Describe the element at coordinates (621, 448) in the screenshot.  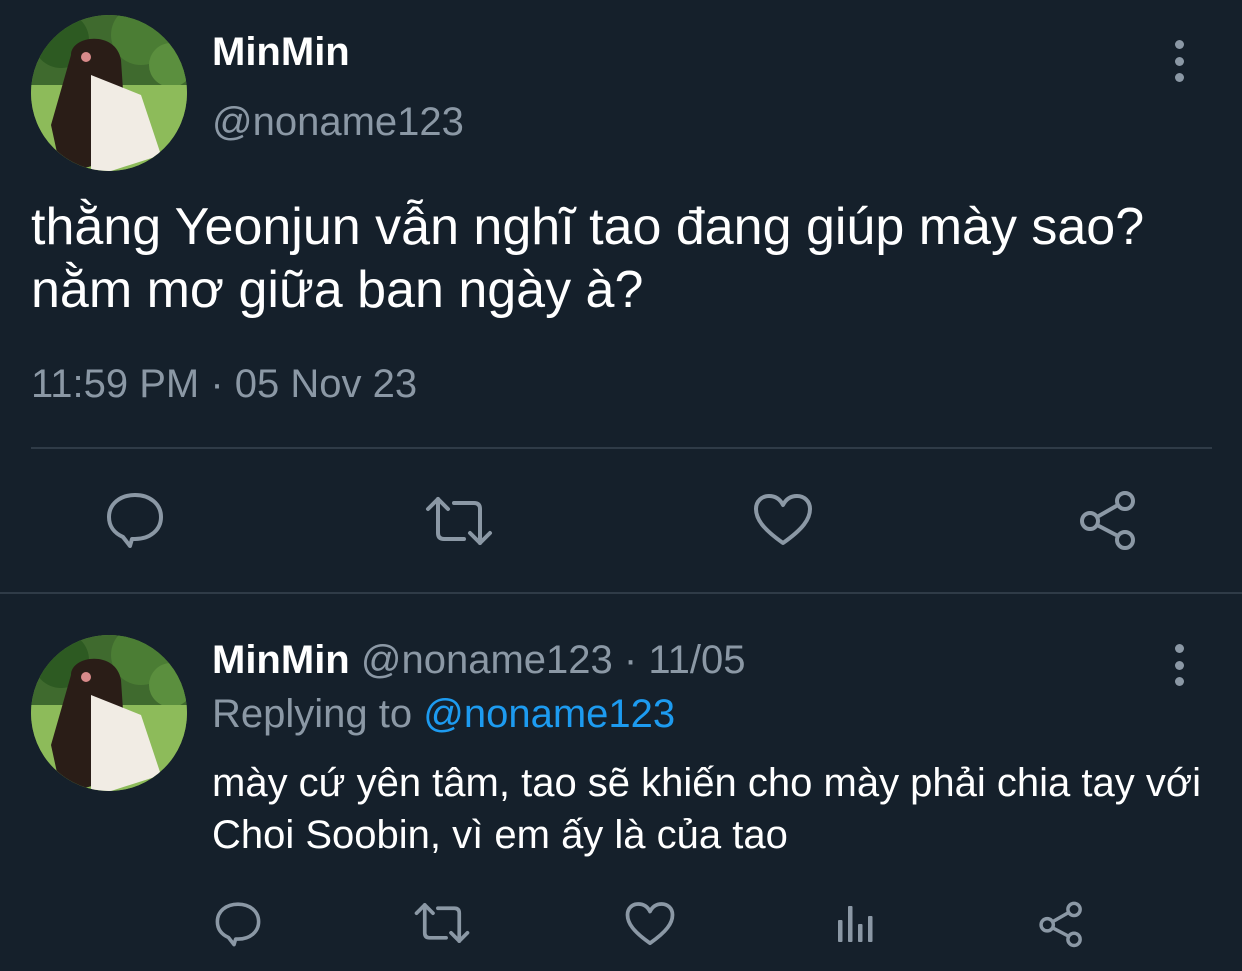
I see `divider` at that location.